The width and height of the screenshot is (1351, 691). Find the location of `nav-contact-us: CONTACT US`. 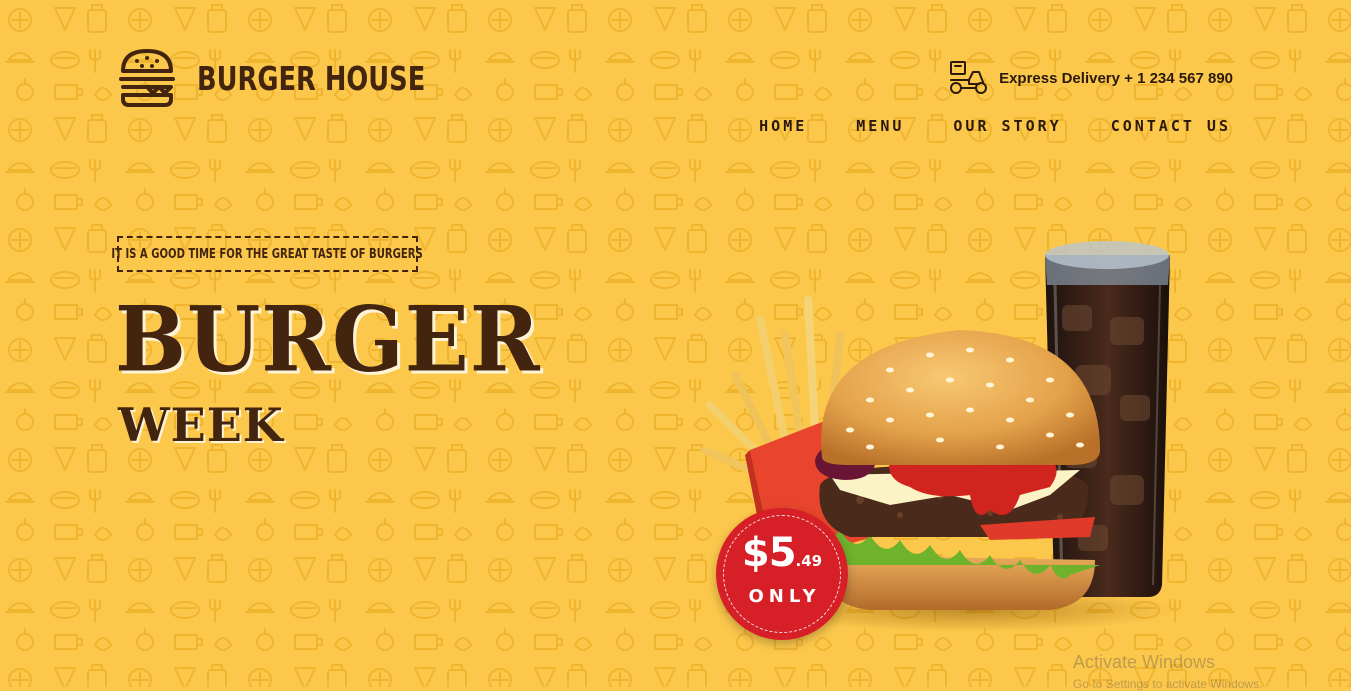

nav-contact-us: CONTACT US is located at coordinates (1171, 126).